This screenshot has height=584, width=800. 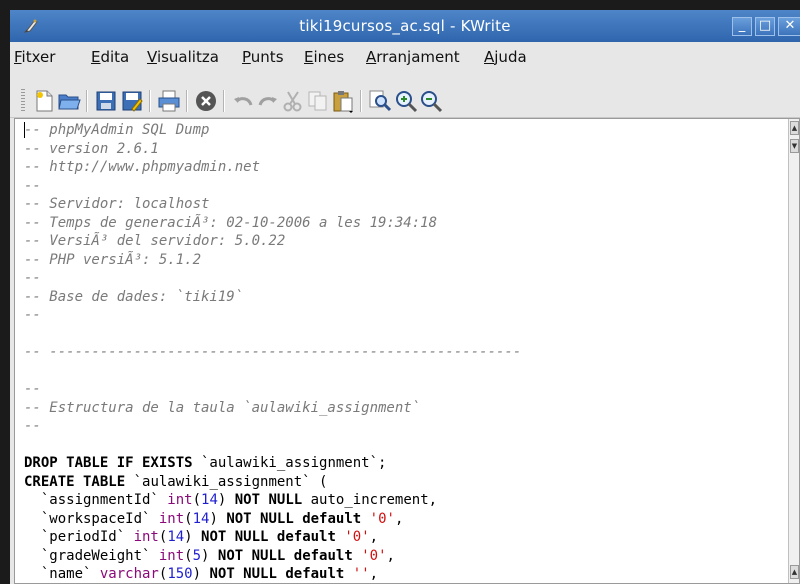 I want to click on code-line: -- VersiÃ³ del servidor: 5.0.22, so click(x=155, y=241).